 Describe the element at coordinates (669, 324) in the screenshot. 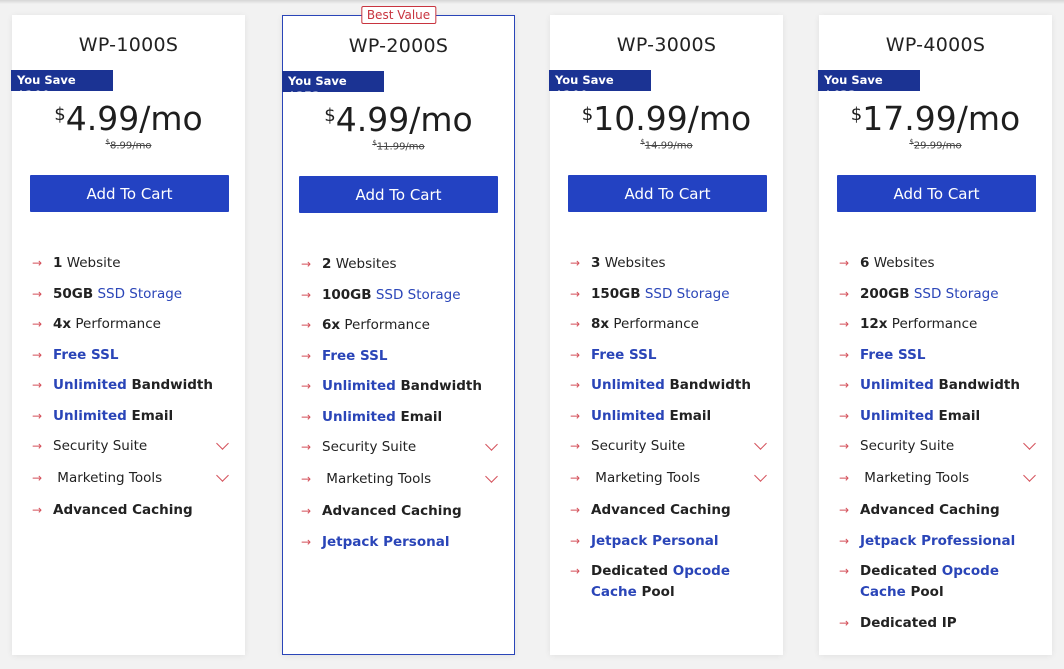

I see `feature-performance: → 8x Performance` at that location.